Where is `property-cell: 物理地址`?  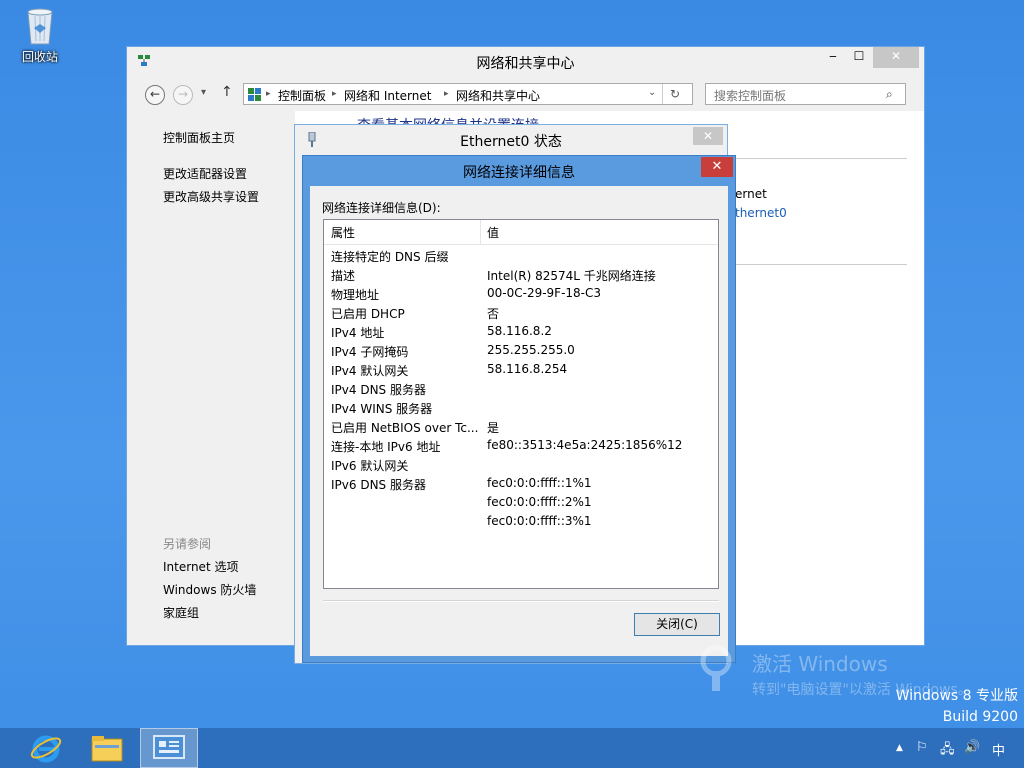 property-cell: 物理地址 is located at coordinates (355, 295).